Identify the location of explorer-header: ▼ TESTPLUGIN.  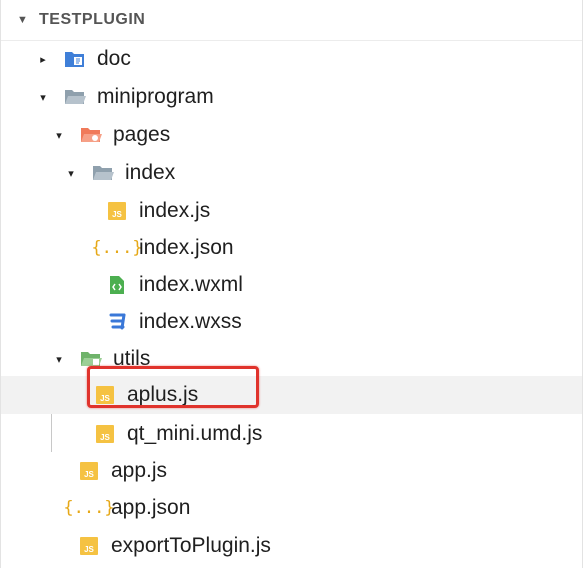
(291, 20).